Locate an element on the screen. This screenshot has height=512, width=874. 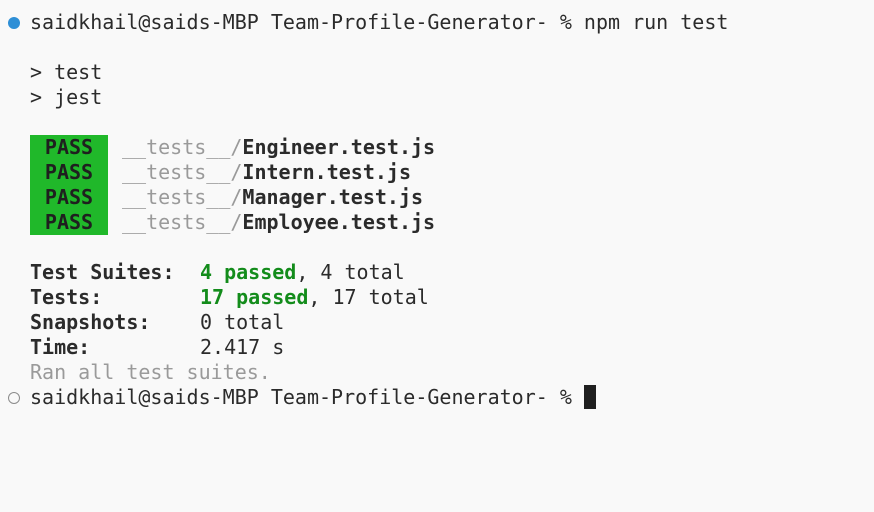
test-result-row: PASS __tests__/Intern.test.js is located at coordinates (220, 172).